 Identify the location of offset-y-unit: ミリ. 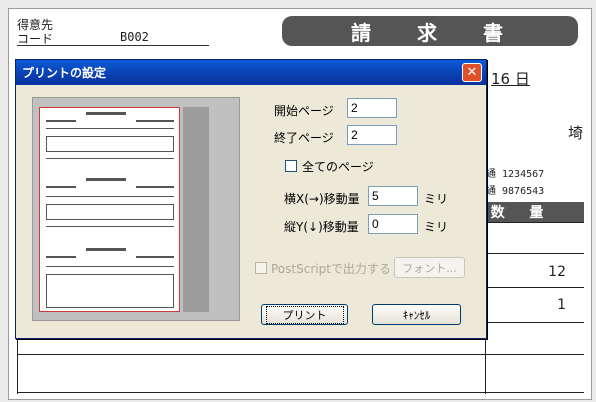
(436, 227).